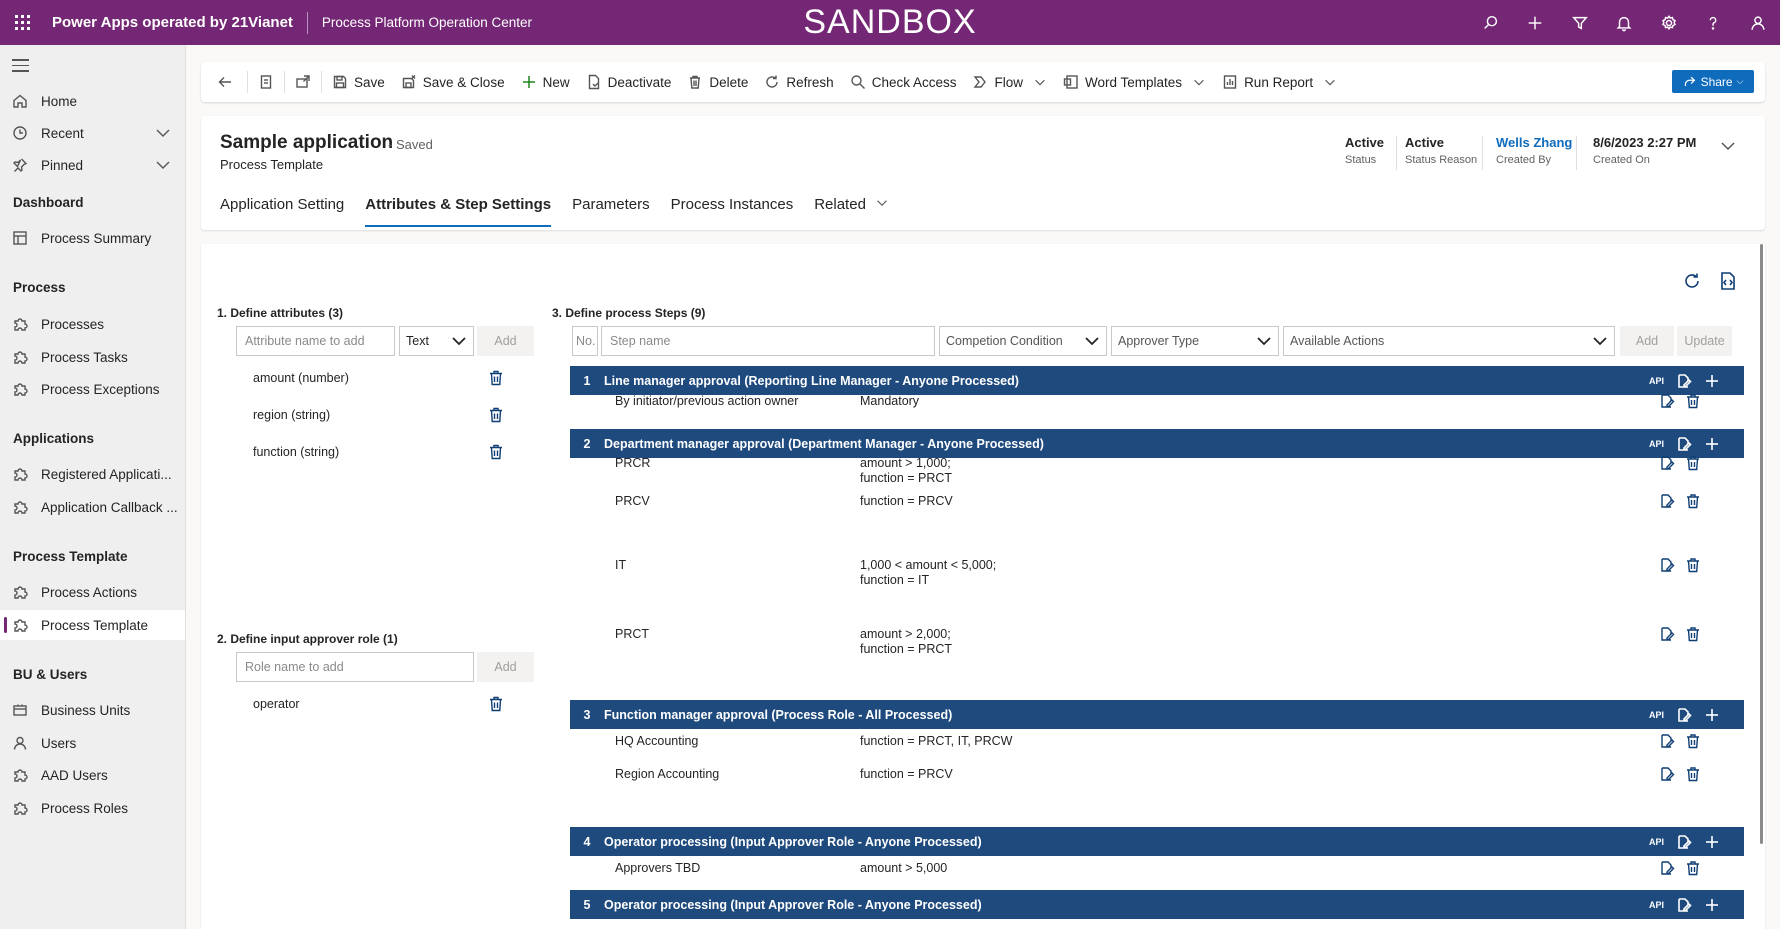 The image size is (1780, 929). What do you see at coordinates (1758, 22) in the screenshot?
I see `user-icon` at bounding box center [1758, 22].